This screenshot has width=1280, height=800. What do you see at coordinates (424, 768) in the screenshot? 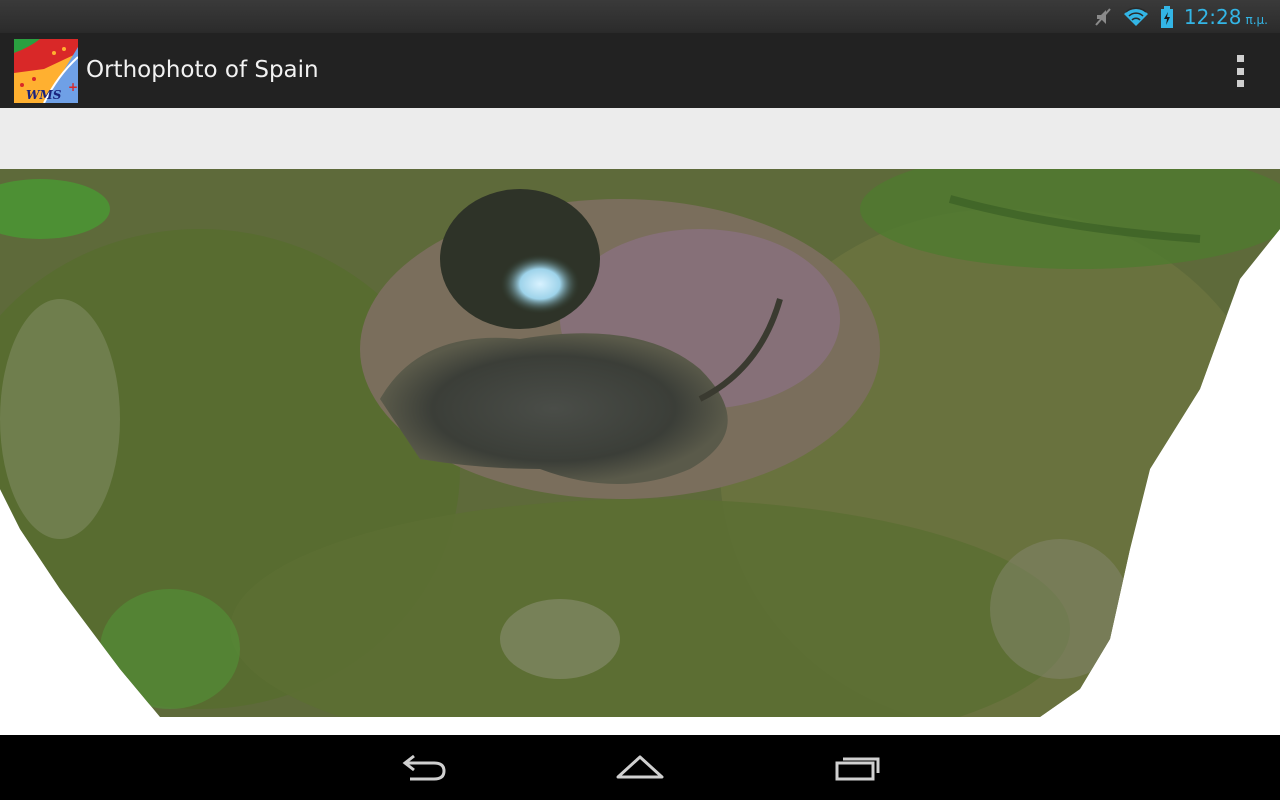
I see `back-icon` at bounding box center [424, 768].